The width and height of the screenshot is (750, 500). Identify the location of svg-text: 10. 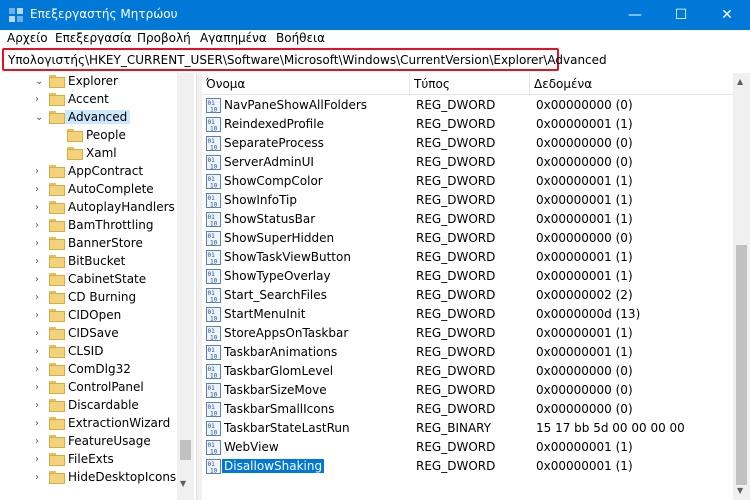
(214, 186).